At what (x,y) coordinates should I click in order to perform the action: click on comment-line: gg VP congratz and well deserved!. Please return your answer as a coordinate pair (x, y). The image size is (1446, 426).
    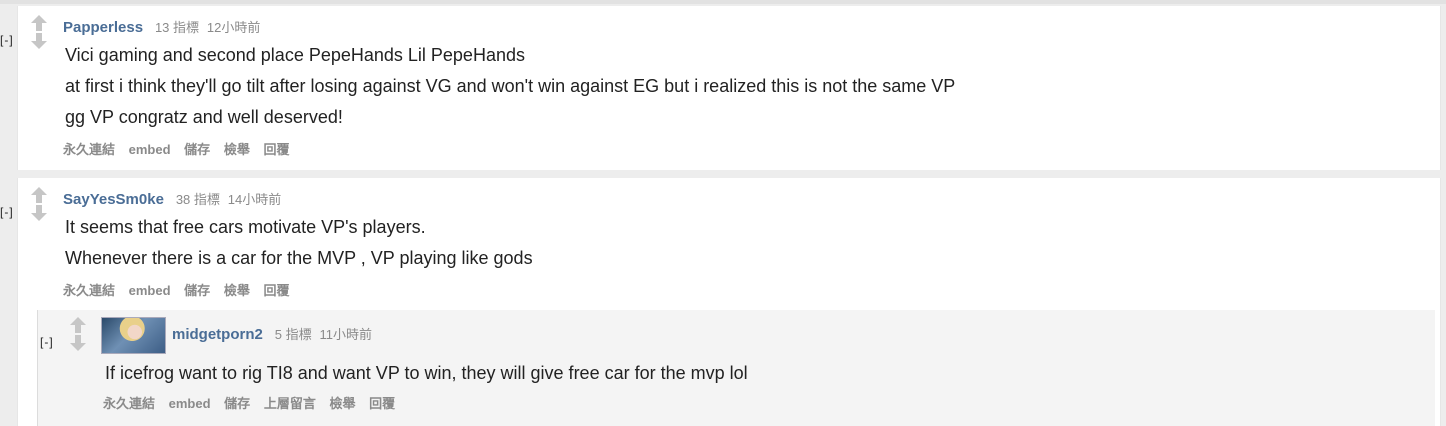
    Looking at the image, I should click on (204, 117).